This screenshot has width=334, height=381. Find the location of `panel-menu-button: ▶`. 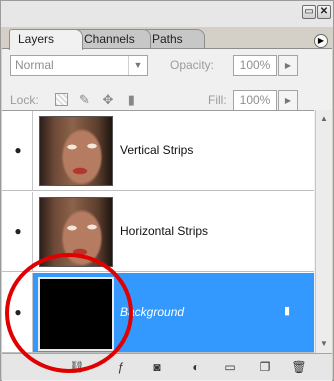

panel-menu-button: ▶ is located at coordinates (321, 41).